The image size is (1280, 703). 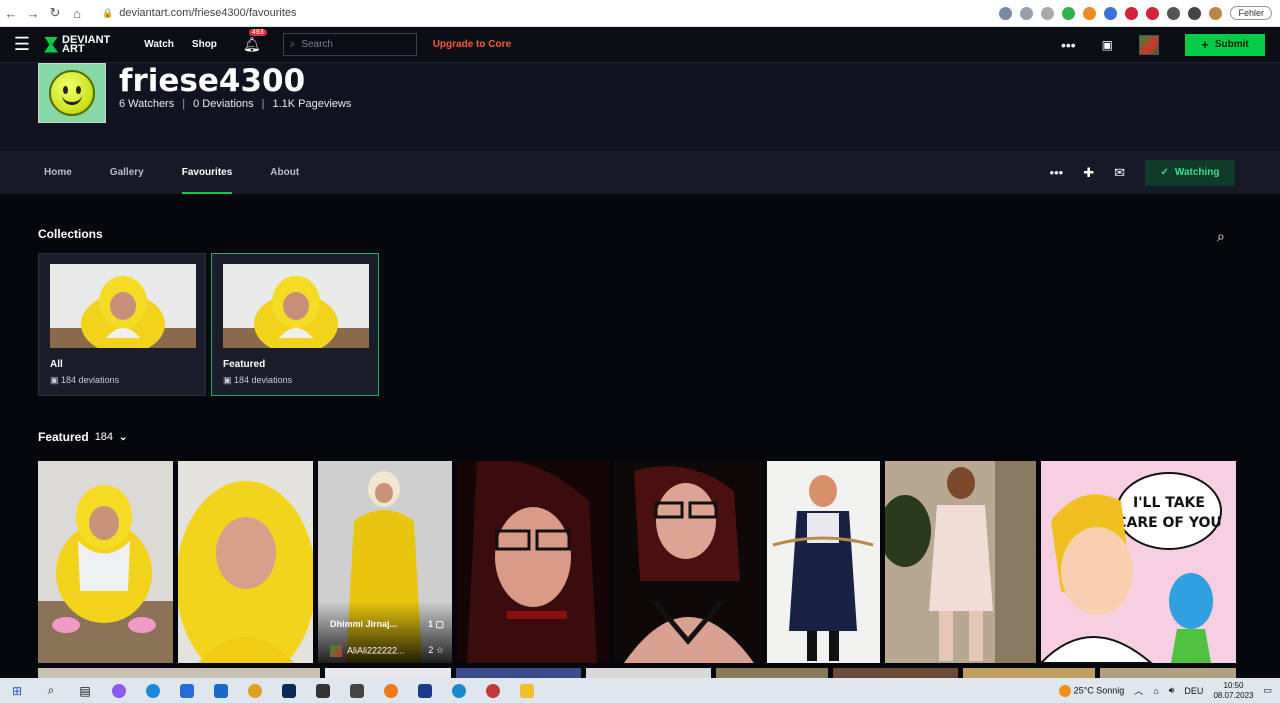 What do you see at coordinates (187, 690) in the screenshot?
I see `store-icon` at bounding box center [187, 690].